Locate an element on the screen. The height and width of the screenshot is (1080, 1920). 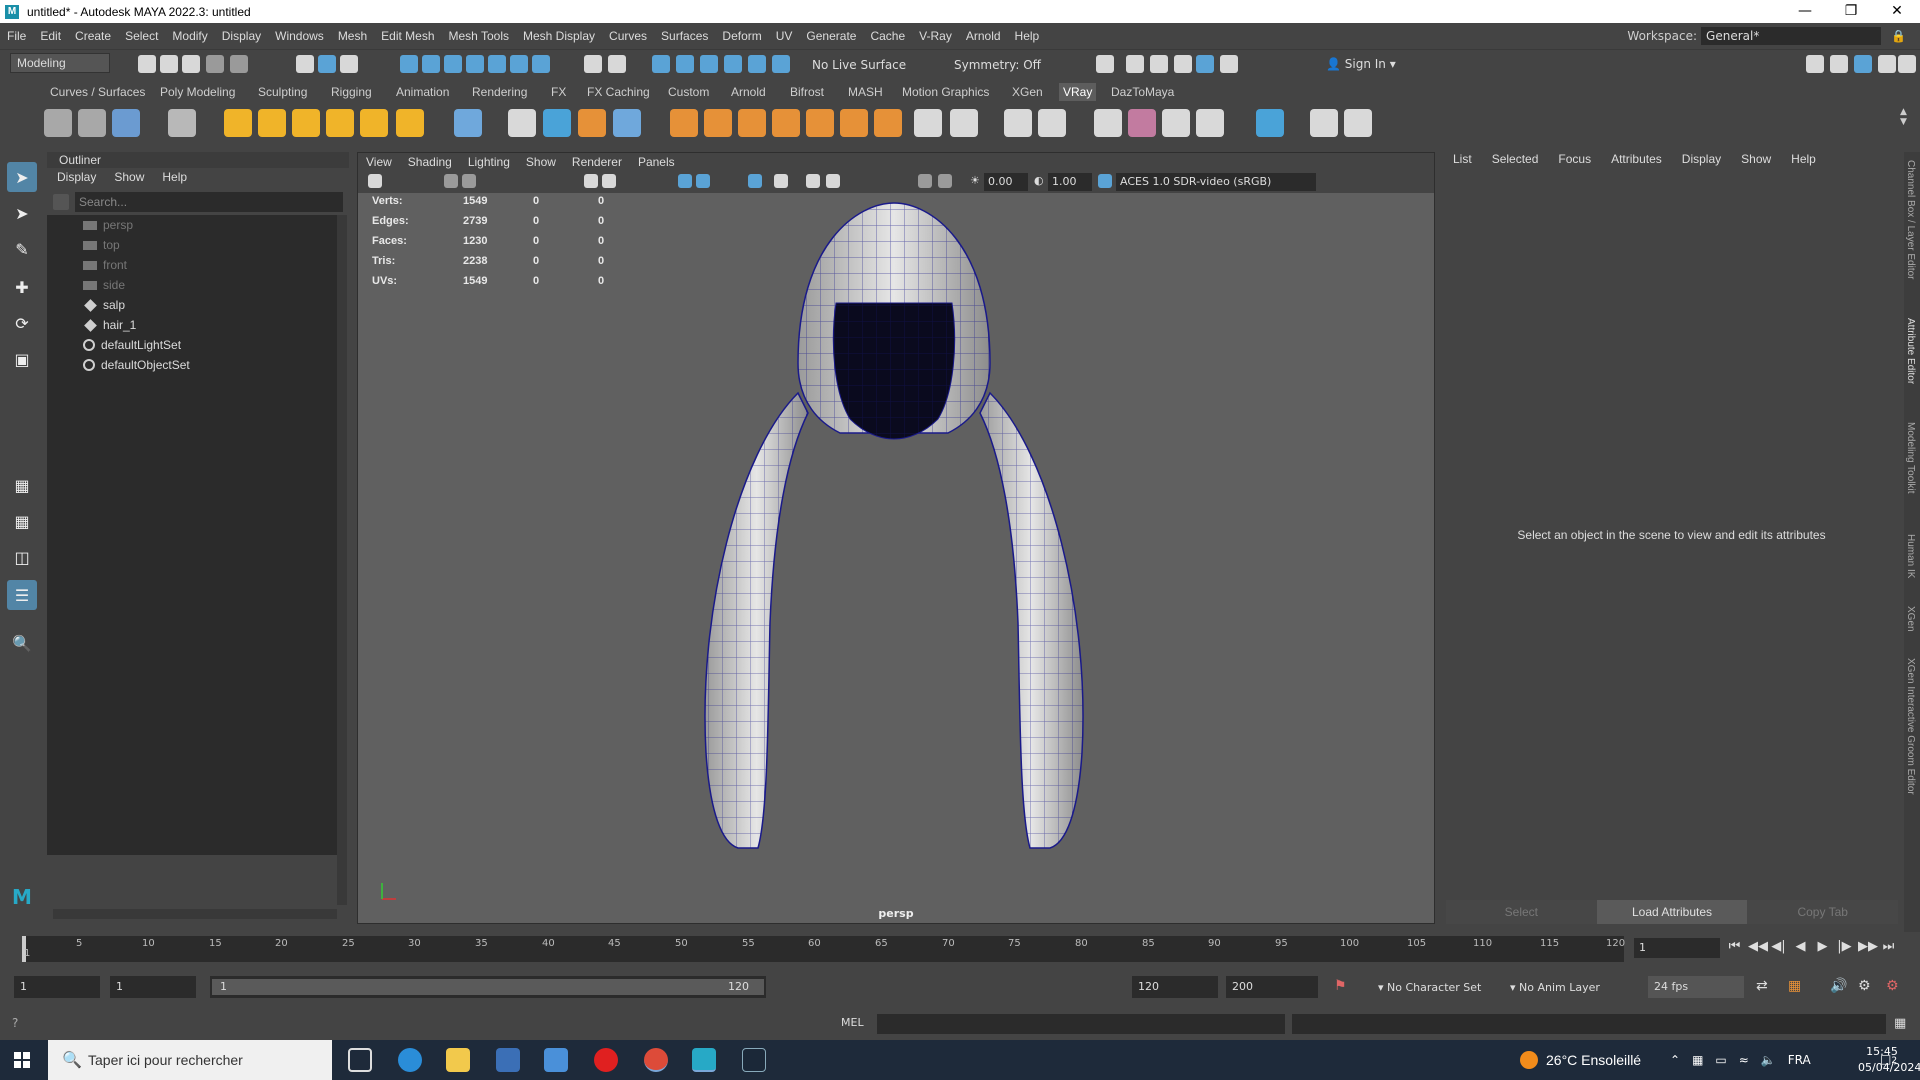
vray-dome-light-icon is located at coordinates (238, 123).